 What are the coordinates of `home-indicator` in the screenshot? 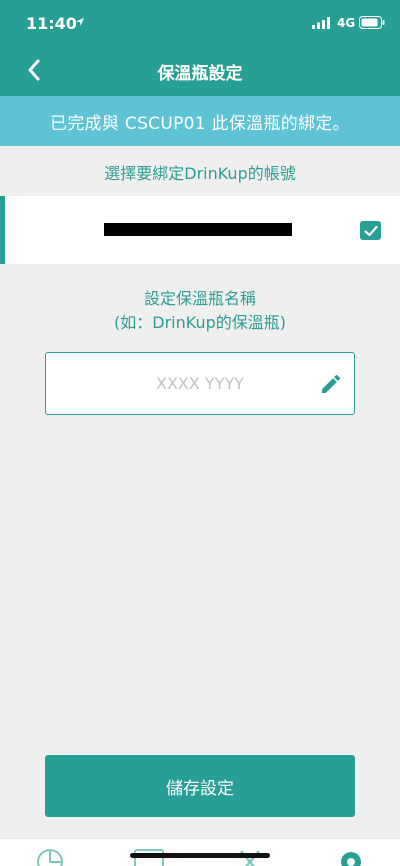 It's located at (200, 855).